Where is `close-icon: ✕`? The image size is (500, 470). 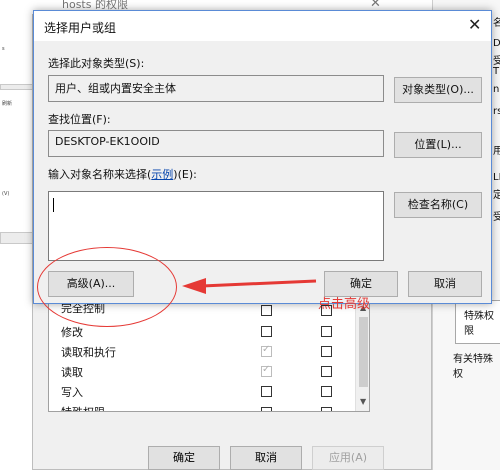 close-icon: ✕ is located at coordinates (474, 24).